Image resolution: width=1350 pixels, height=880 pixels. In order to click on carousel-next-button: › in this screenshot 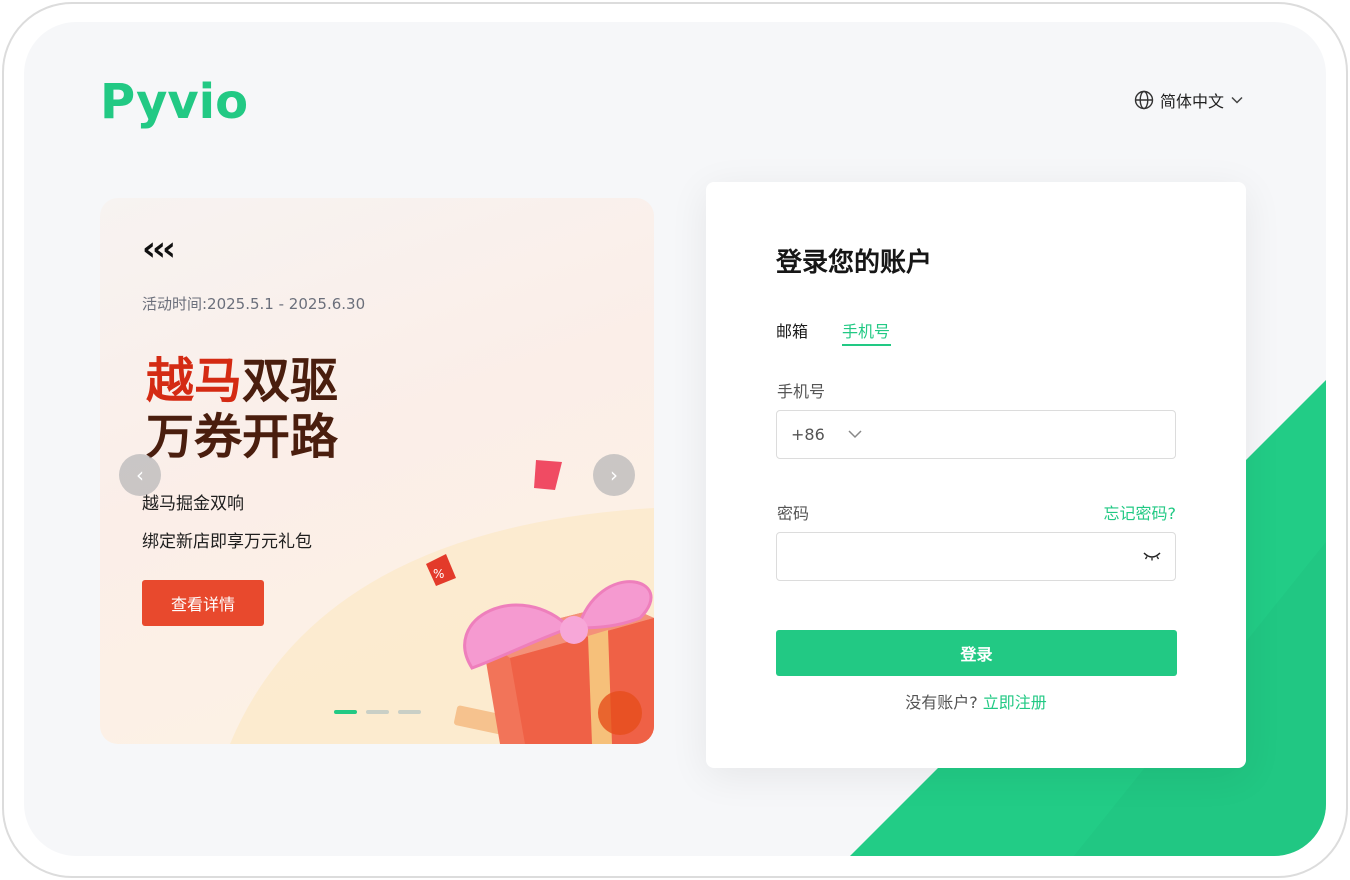, I will do `click(614, 475)`.